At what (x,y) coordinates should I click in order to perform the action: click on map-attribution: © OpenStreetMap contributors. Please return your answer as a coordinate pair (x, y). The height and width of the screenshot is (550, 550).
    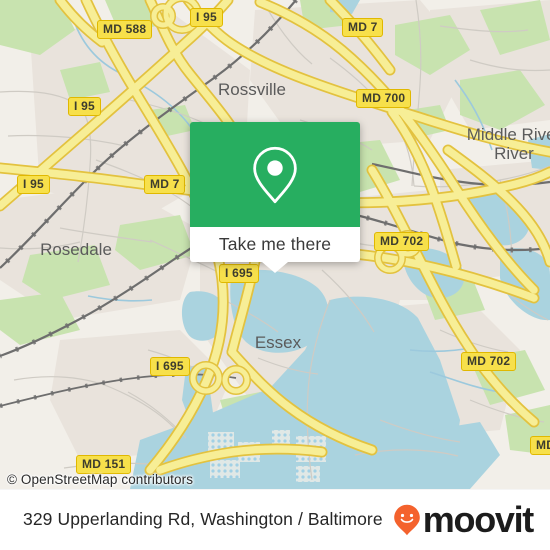
    Looking at the image, I should click on (96, 479).